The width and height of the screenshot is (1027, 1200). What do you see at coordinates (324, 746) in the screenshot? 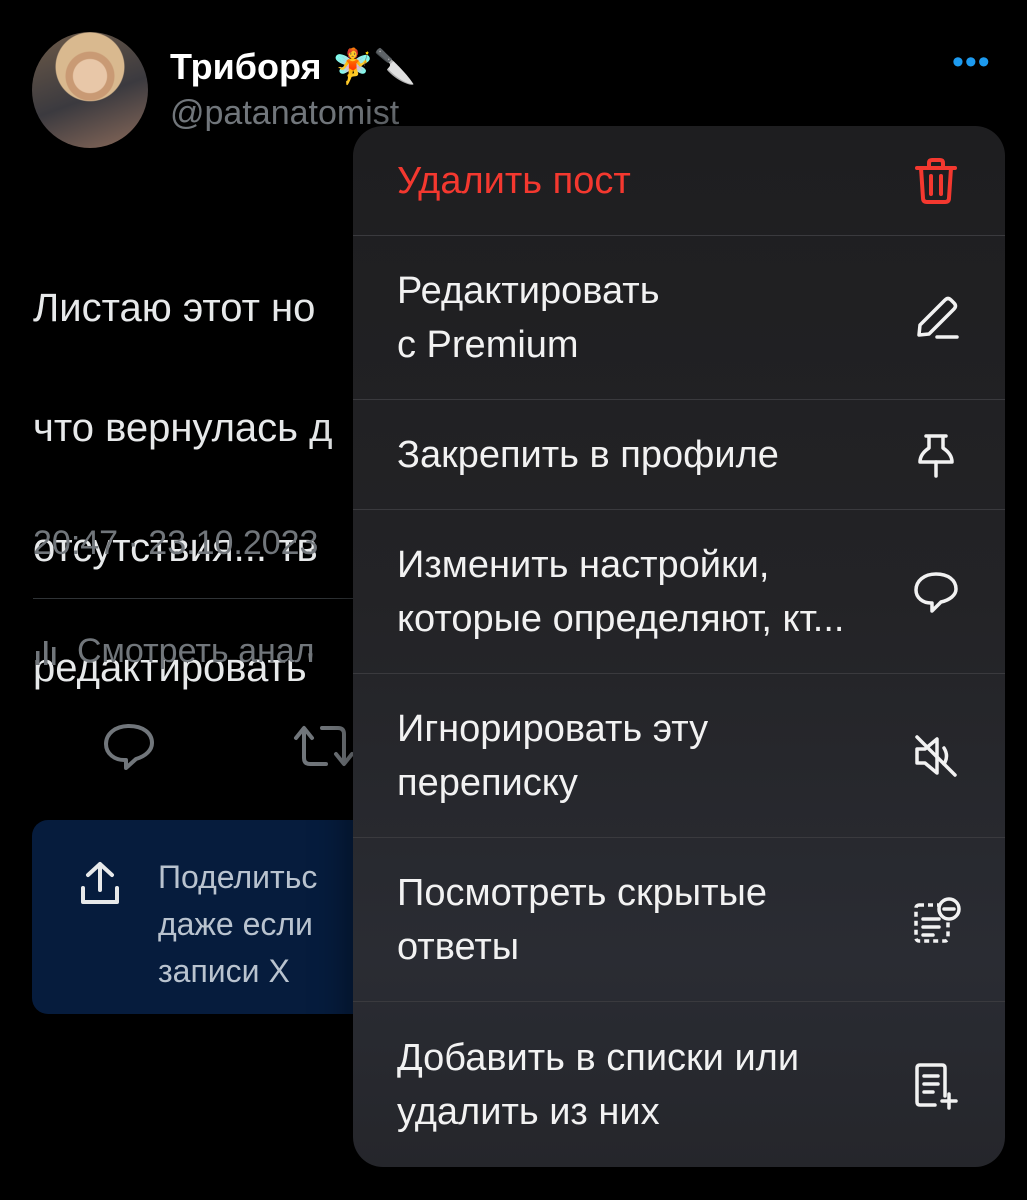
I see `repost-icon` at bounding box center [324, 746].